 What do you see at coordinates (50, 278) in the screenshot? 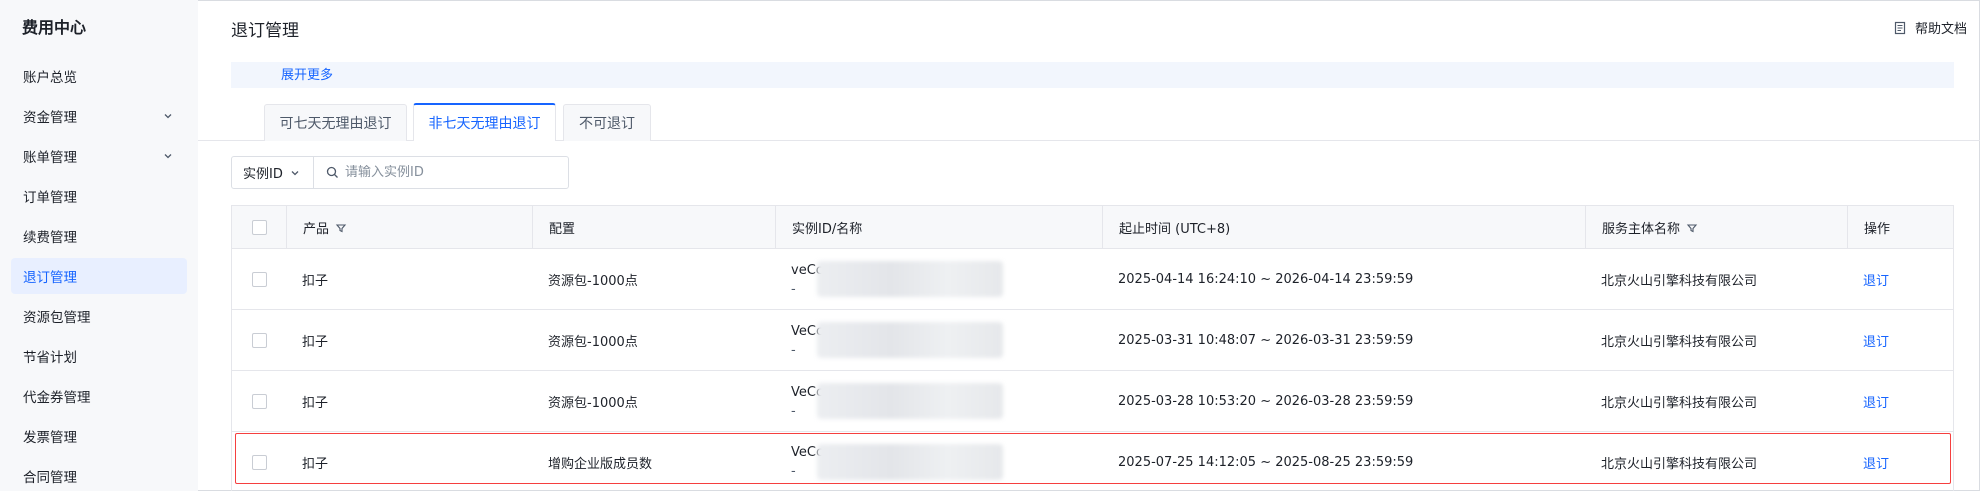
I see `sidebar-item-label: 退订管理` at bounding box center [50, 278].